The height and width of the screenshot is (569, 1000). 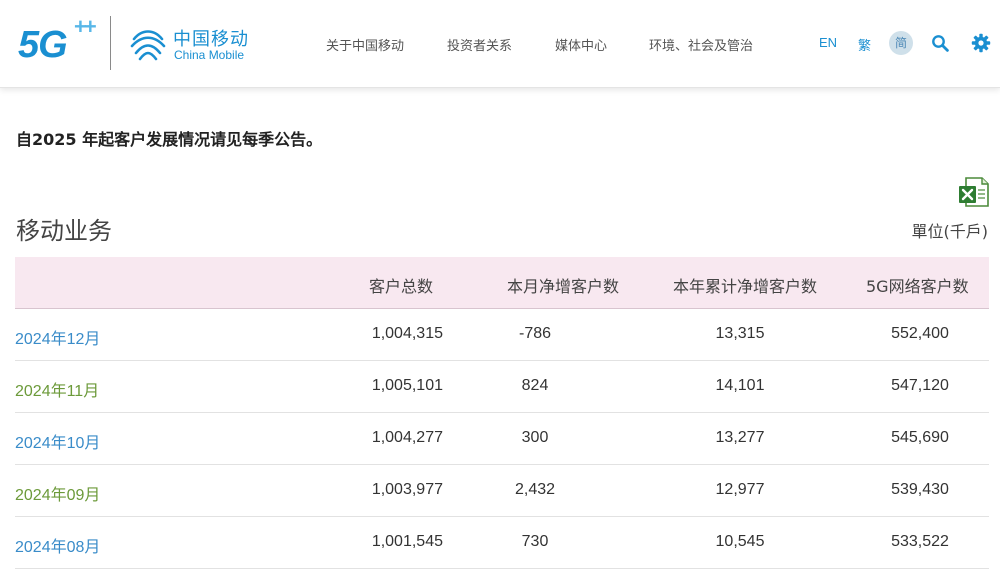 I want to click on cell-total-customers: 1,001,545, so click(x=407, y=541).